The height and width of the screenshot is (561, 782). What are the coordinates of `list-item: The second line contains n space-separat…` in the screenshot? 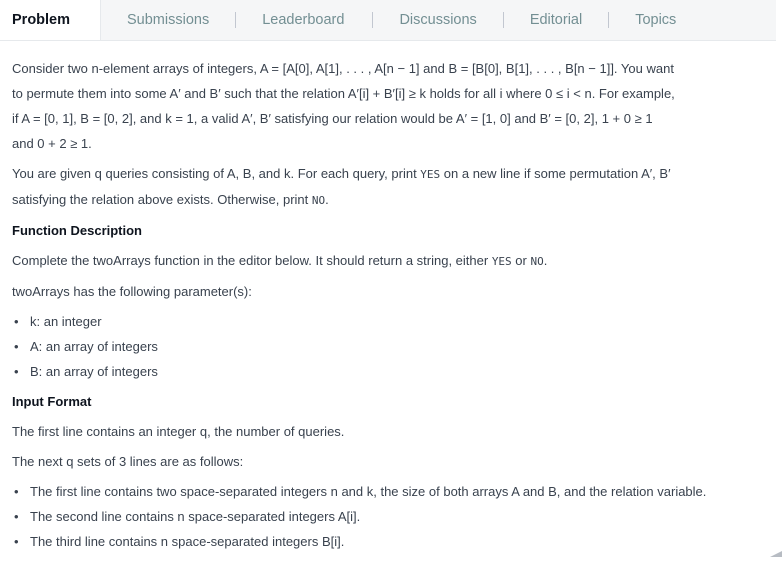 It's located at (392, 516).